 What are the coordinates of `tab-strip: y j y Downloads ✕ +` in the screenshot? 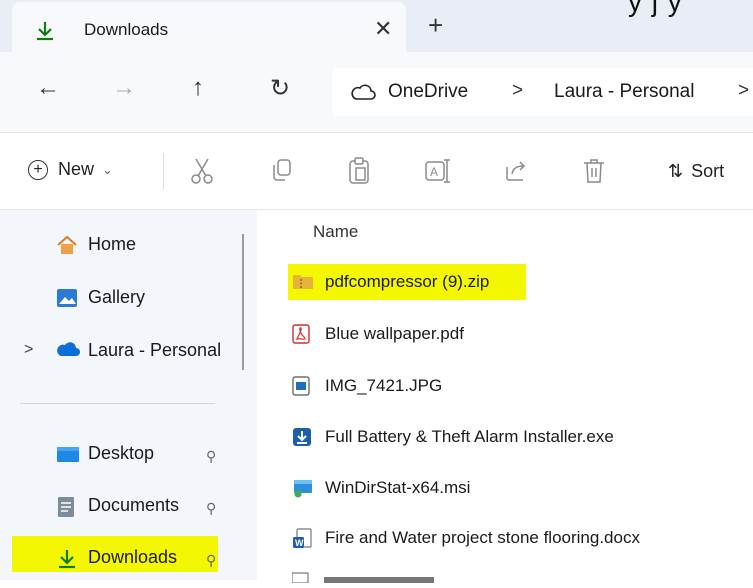 It's located at (376, 26).